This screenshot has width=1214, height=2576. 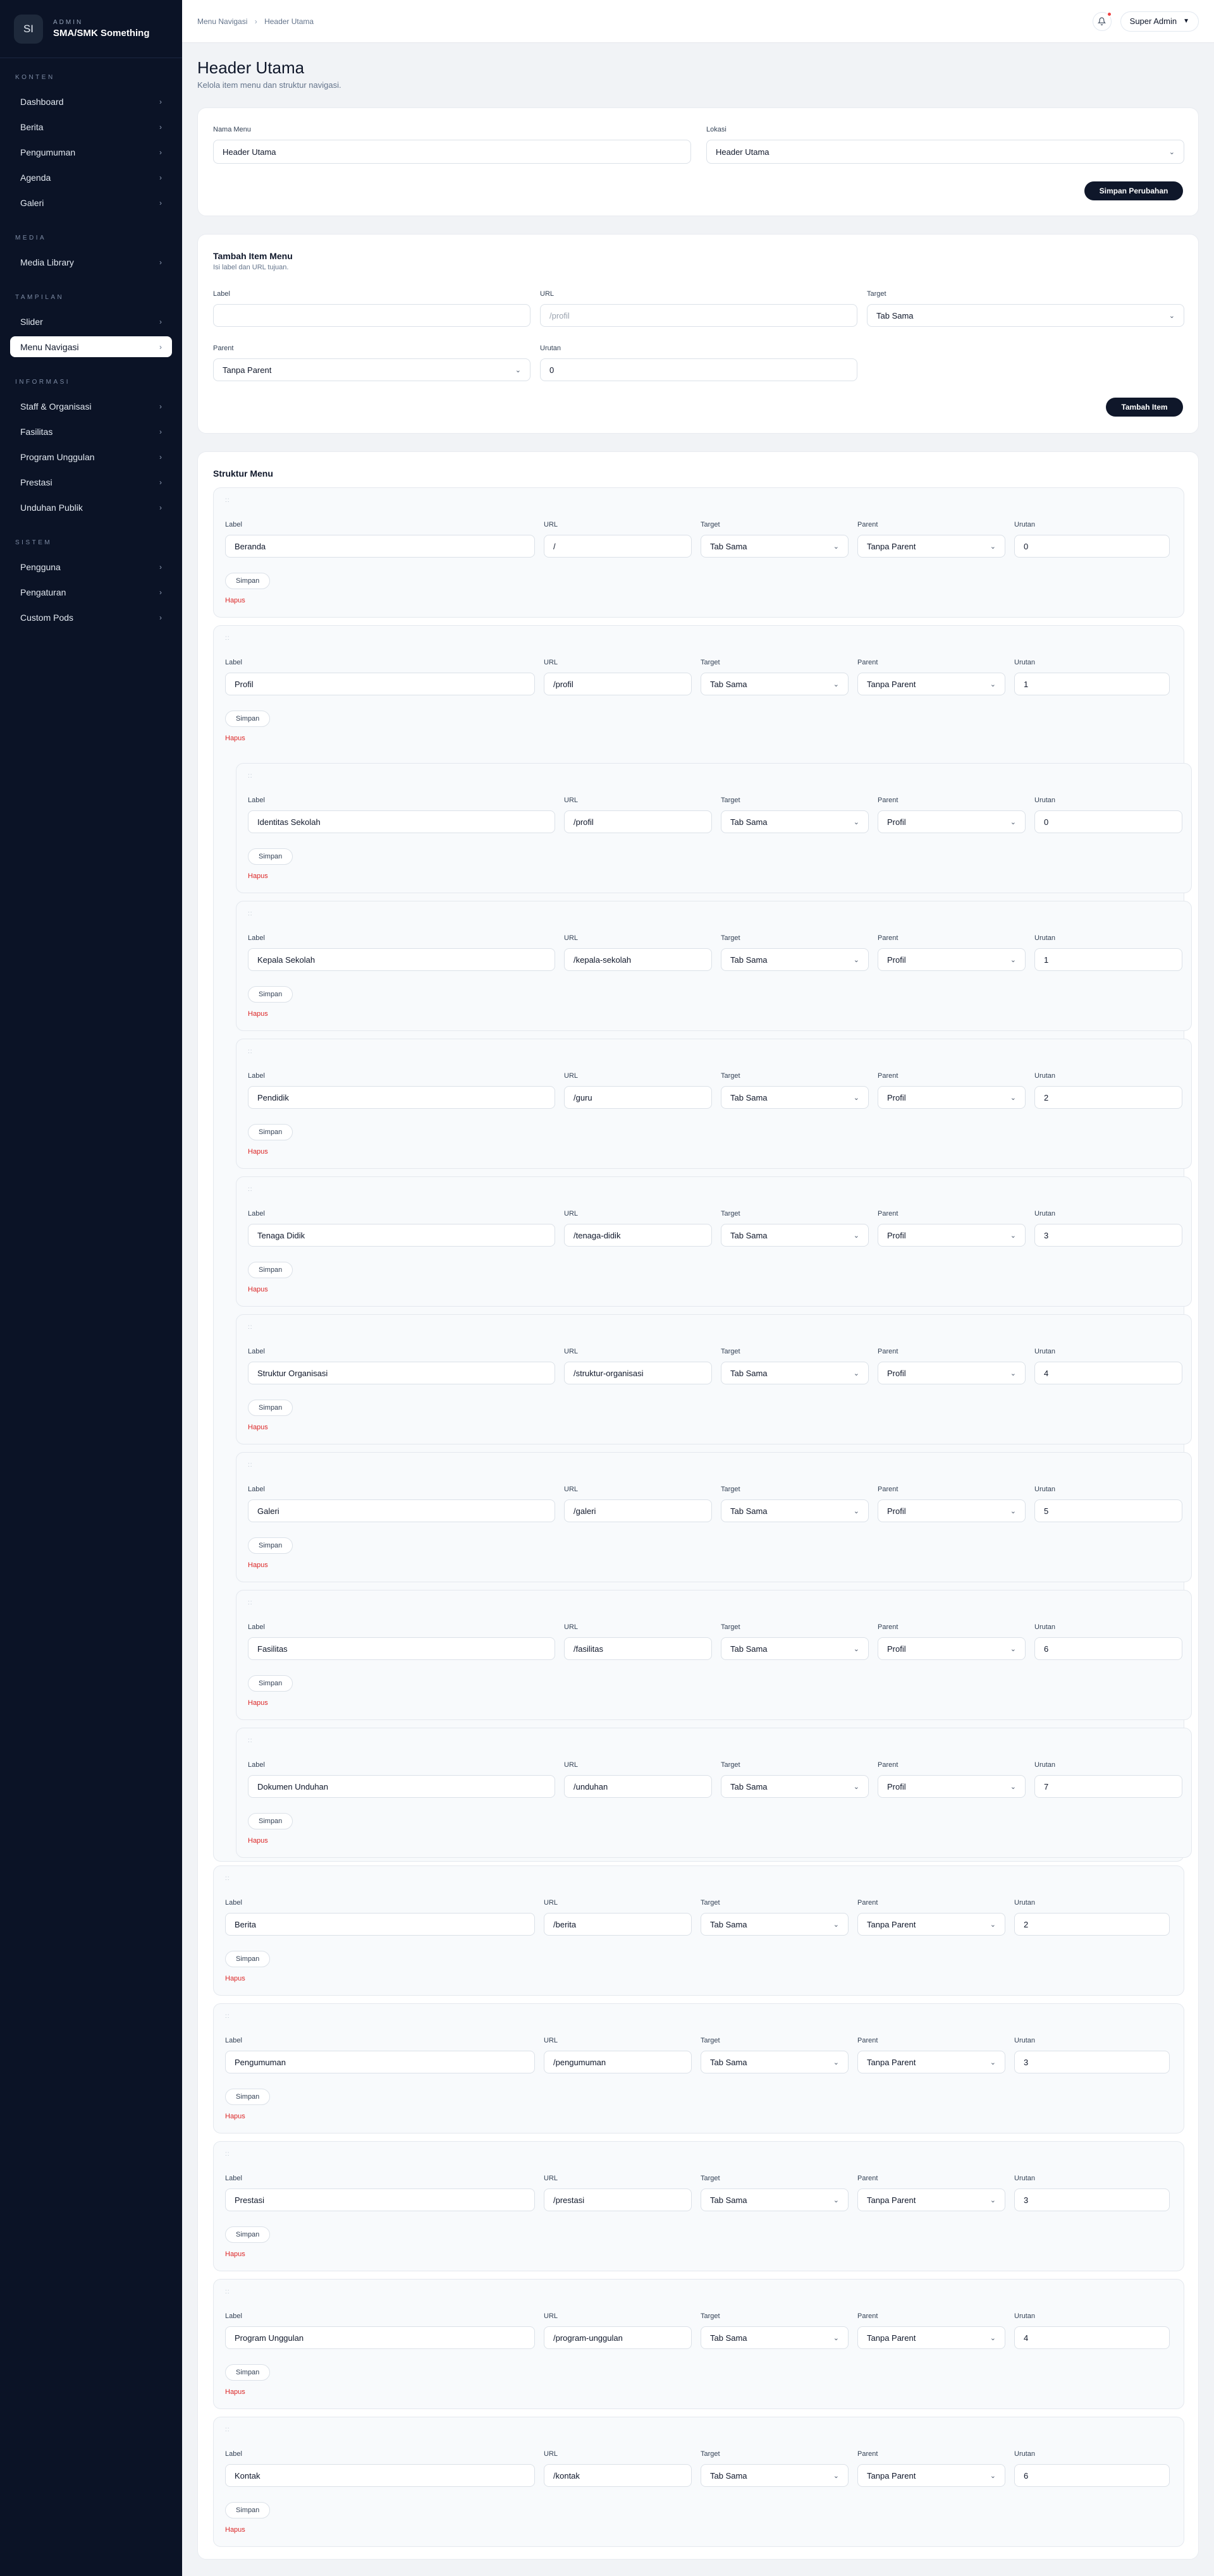 What do you see at coordinates (401, 959) in the screenshot?
I see `label-input: Kepala Sekolah` at bounding box center [401, 959].